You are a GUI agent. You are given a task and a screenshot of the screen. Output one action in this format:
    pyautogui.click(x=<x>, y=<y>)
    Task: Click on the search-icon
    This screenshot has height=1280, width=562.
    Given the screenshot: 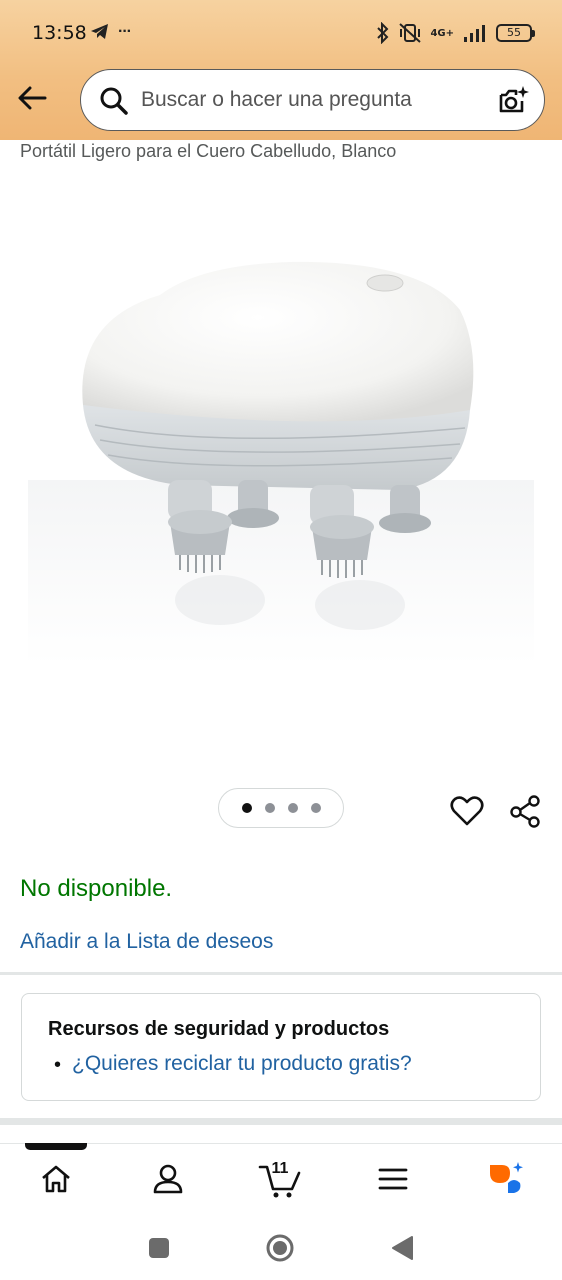 What is the action you would take?
    pyautogui.click(x=114, y=101)
    